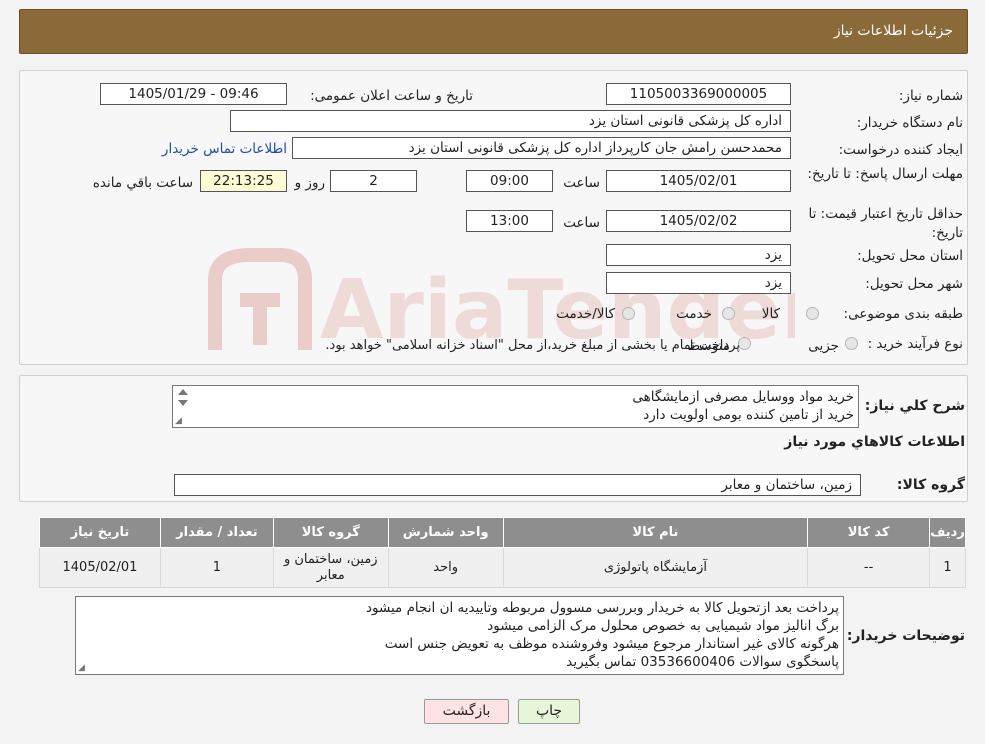  I want to click on province-field: یزد, so click(698, 255).